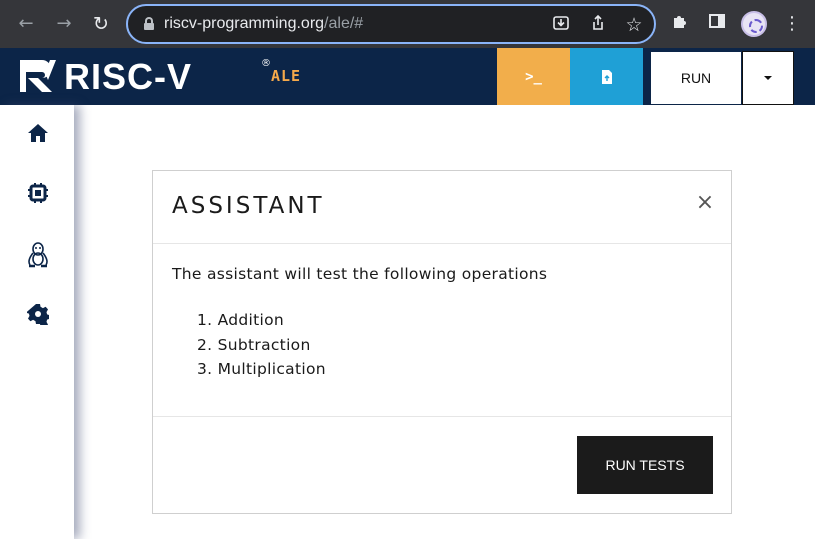 The image size is (815, 539). Describe the element at coordinates (38, 314) in the screenshot. I see `gear-icon` at that location.